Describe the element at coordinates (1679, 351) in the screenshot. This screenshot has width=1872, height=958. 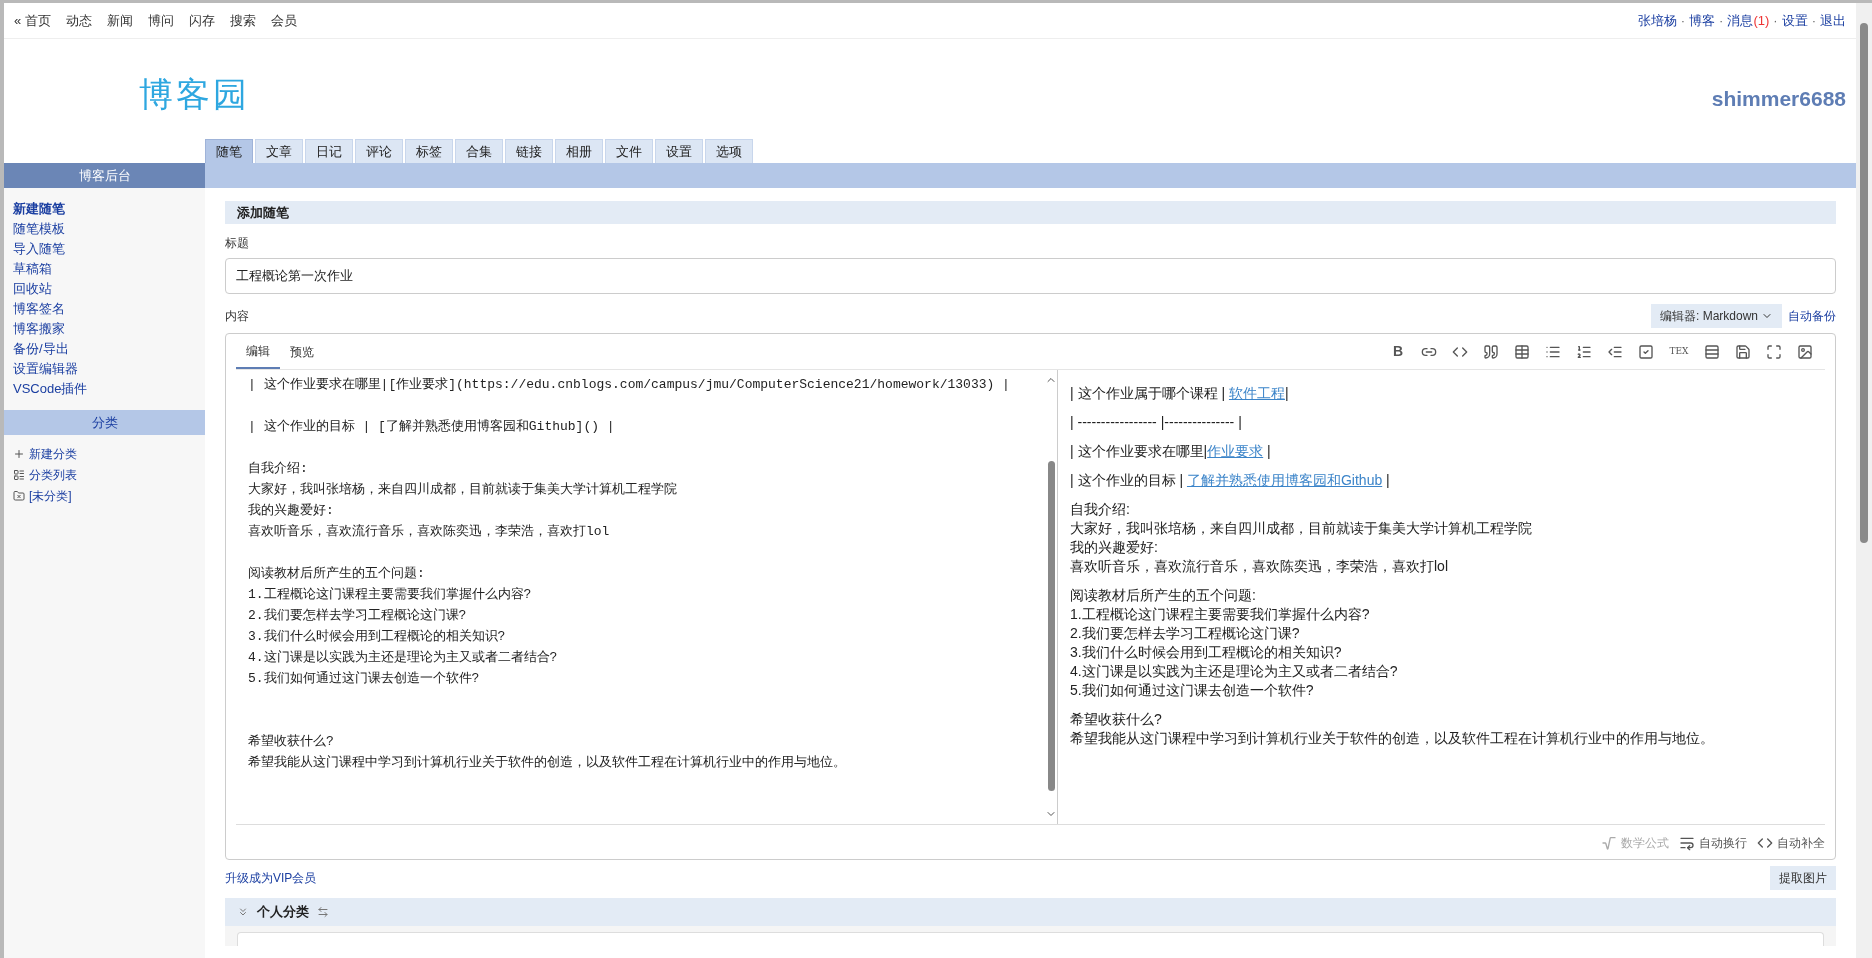
I see `tex-button: TEX` at that location.